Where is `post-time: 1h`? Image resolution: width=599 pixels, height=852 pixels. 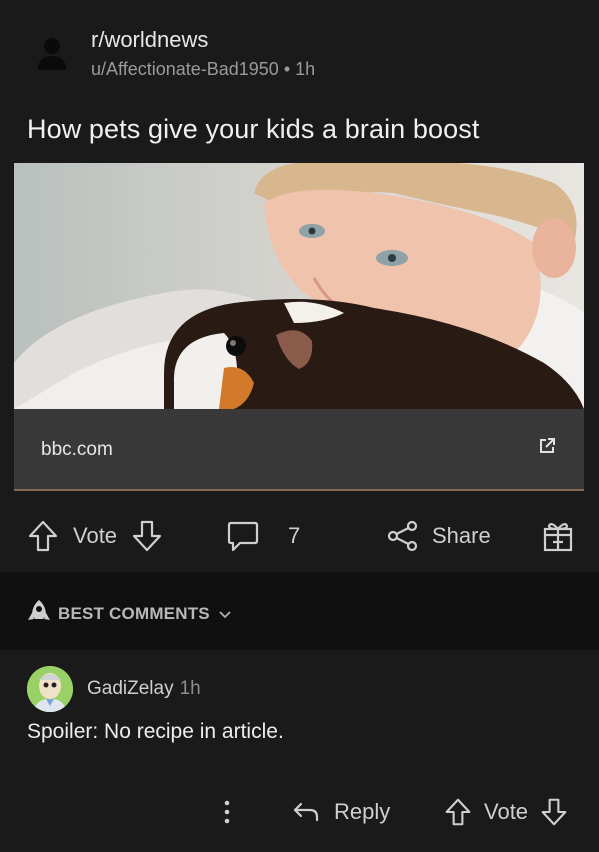 post-time: 1h is located at coordinates (305, 69).